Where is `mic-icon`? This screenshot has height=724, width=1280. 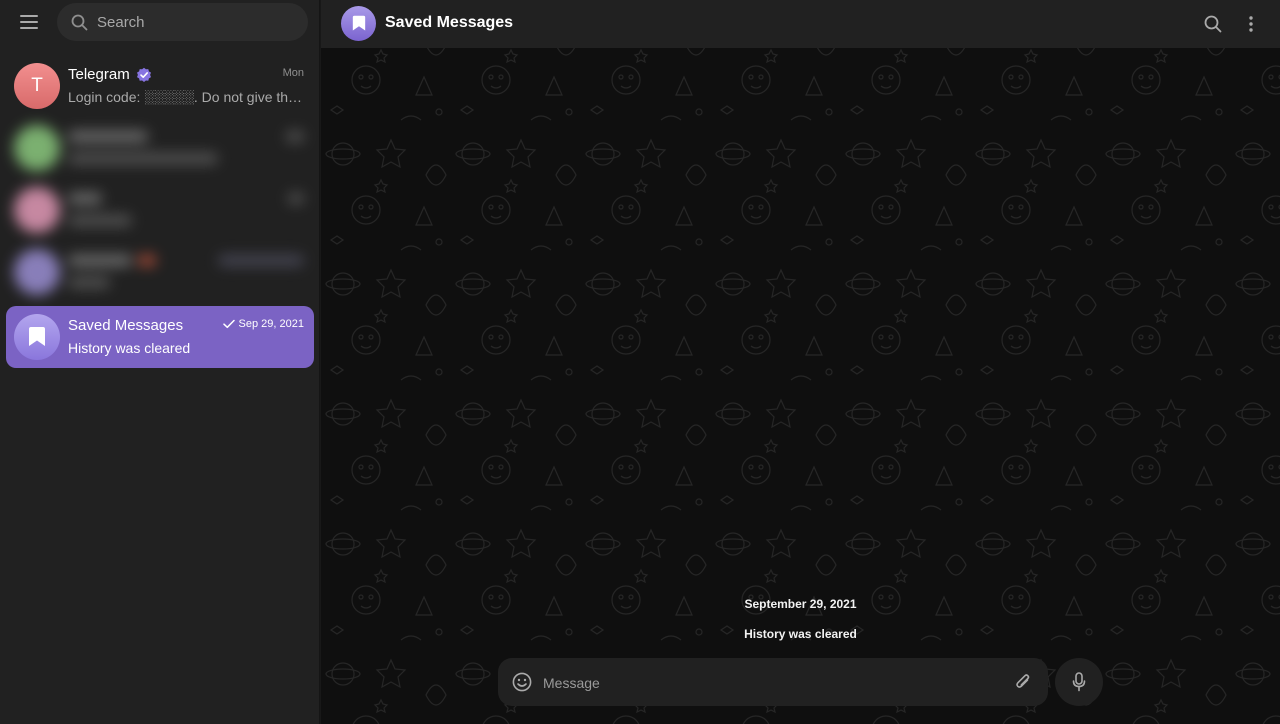 mic-icon is located at coordinates (1079, 682).